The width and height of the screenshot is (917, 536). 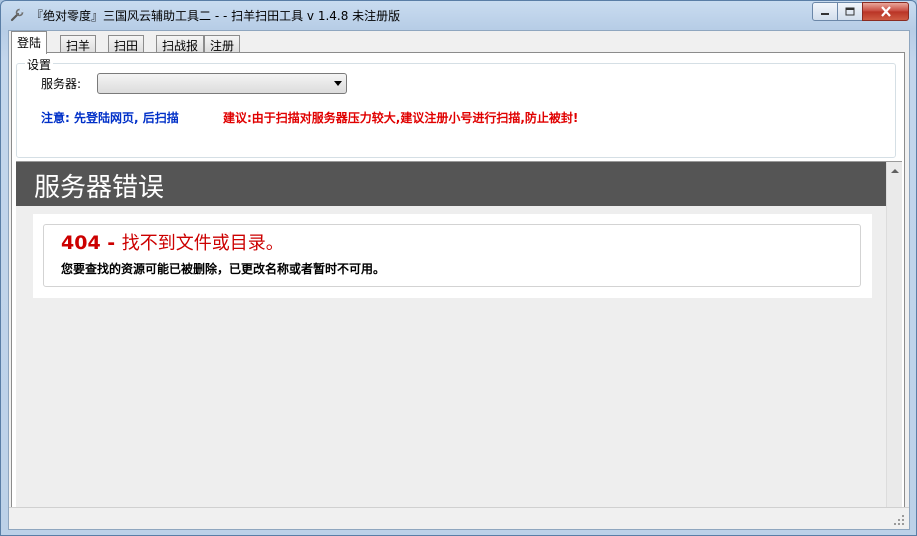 I want to click on scroll-up-button, so click(x=894, y=170).